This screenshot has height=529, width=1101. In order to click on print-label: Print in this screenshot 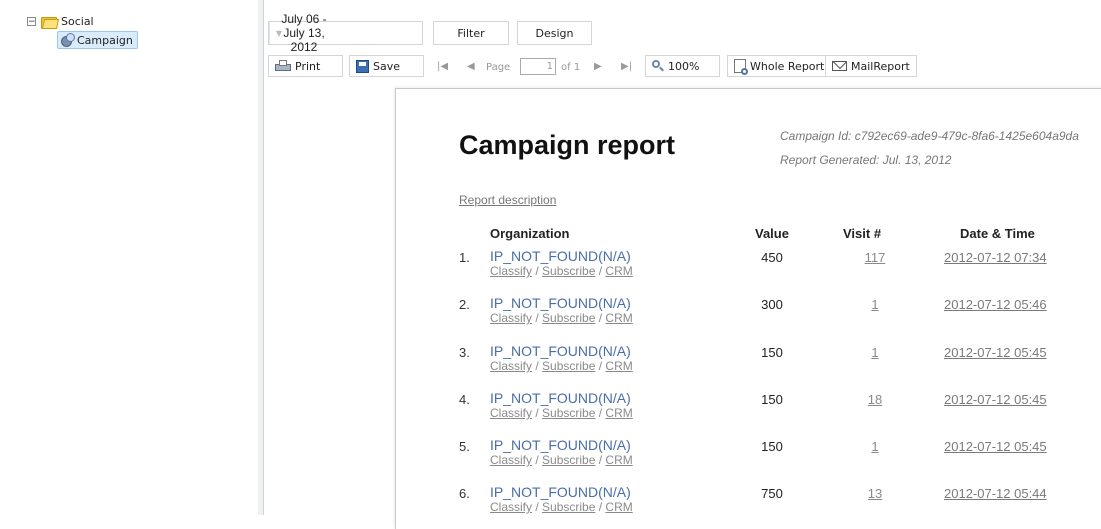, I will do `click(308, 66)`.